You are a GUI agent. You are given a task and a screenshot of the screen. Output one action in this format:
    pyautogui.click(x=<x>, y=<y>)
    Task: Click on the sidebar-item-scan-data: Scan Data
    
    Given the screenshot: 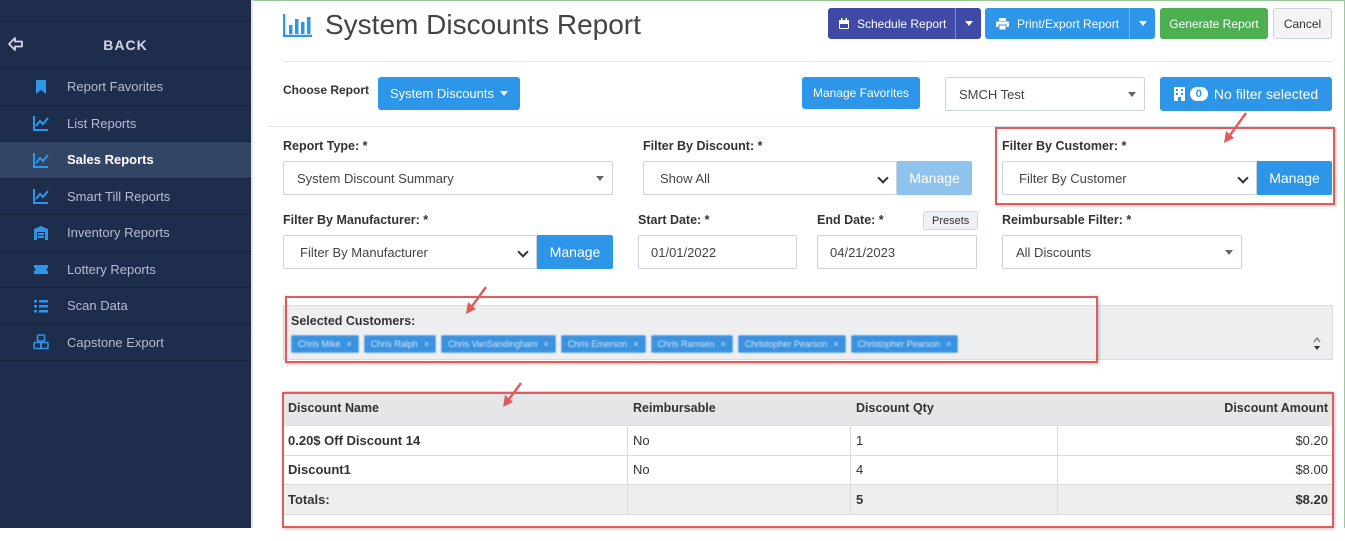 What is the action you would take?
    pyautogui.click(x=125, y=306)
    